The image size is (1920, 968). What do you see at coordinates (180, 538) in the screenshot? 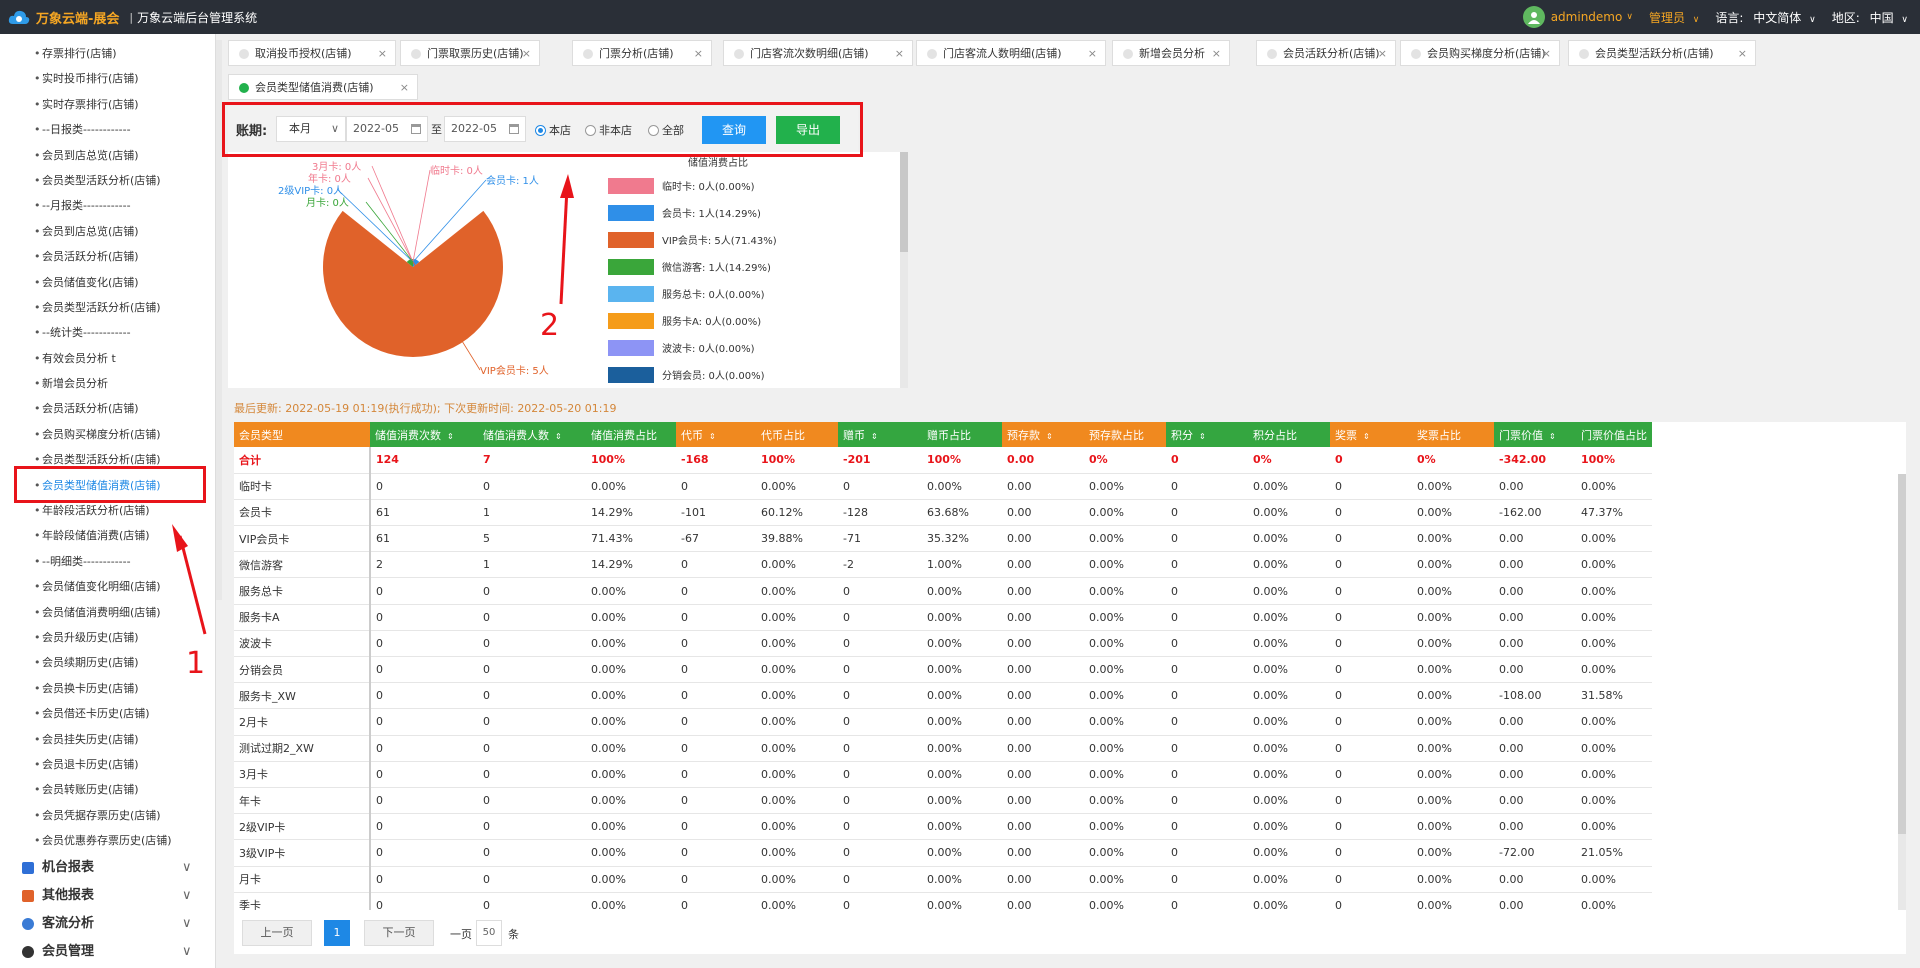
I see `annotation-arrow-1-head` at bounding box center [180, 538].